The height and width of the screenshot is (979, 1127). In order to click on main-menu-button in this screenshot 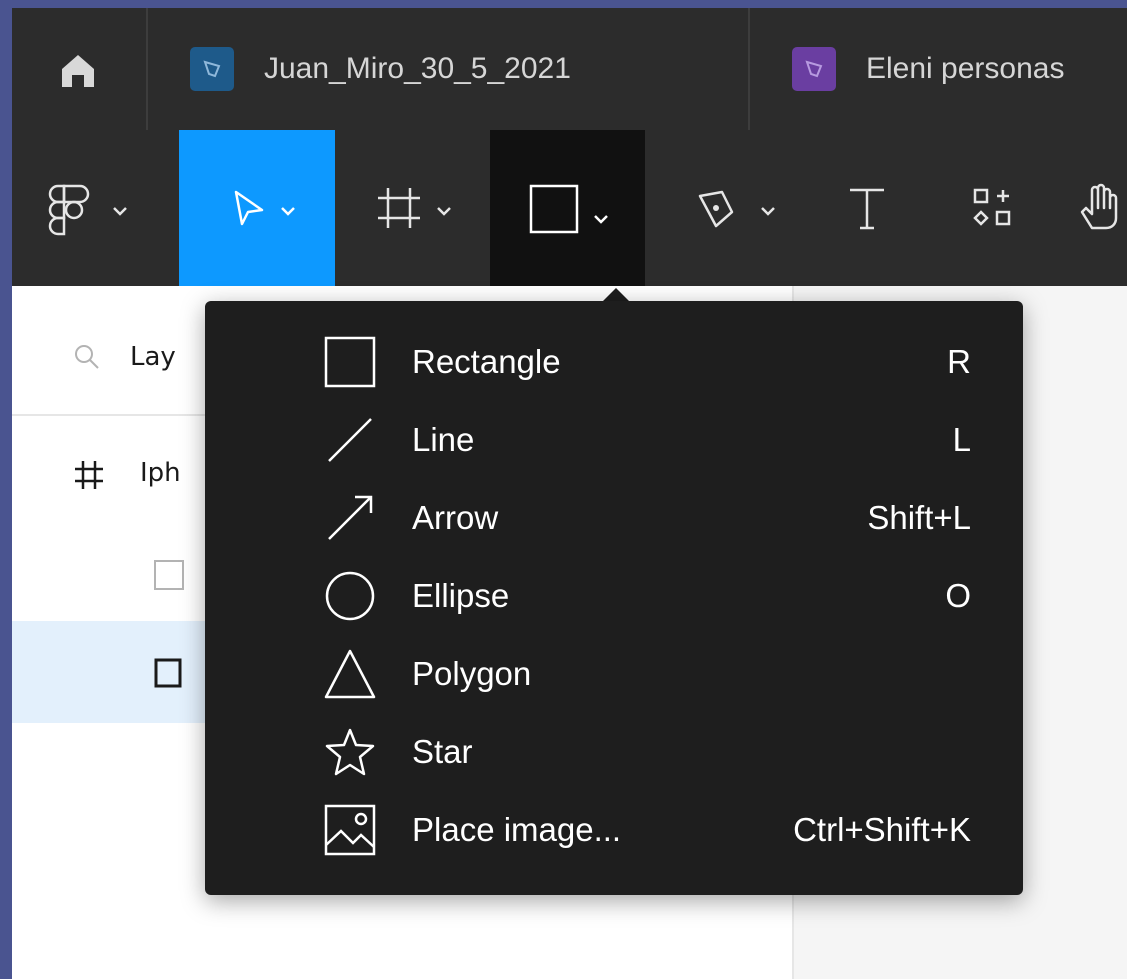, I will do `click(97, 208)`.